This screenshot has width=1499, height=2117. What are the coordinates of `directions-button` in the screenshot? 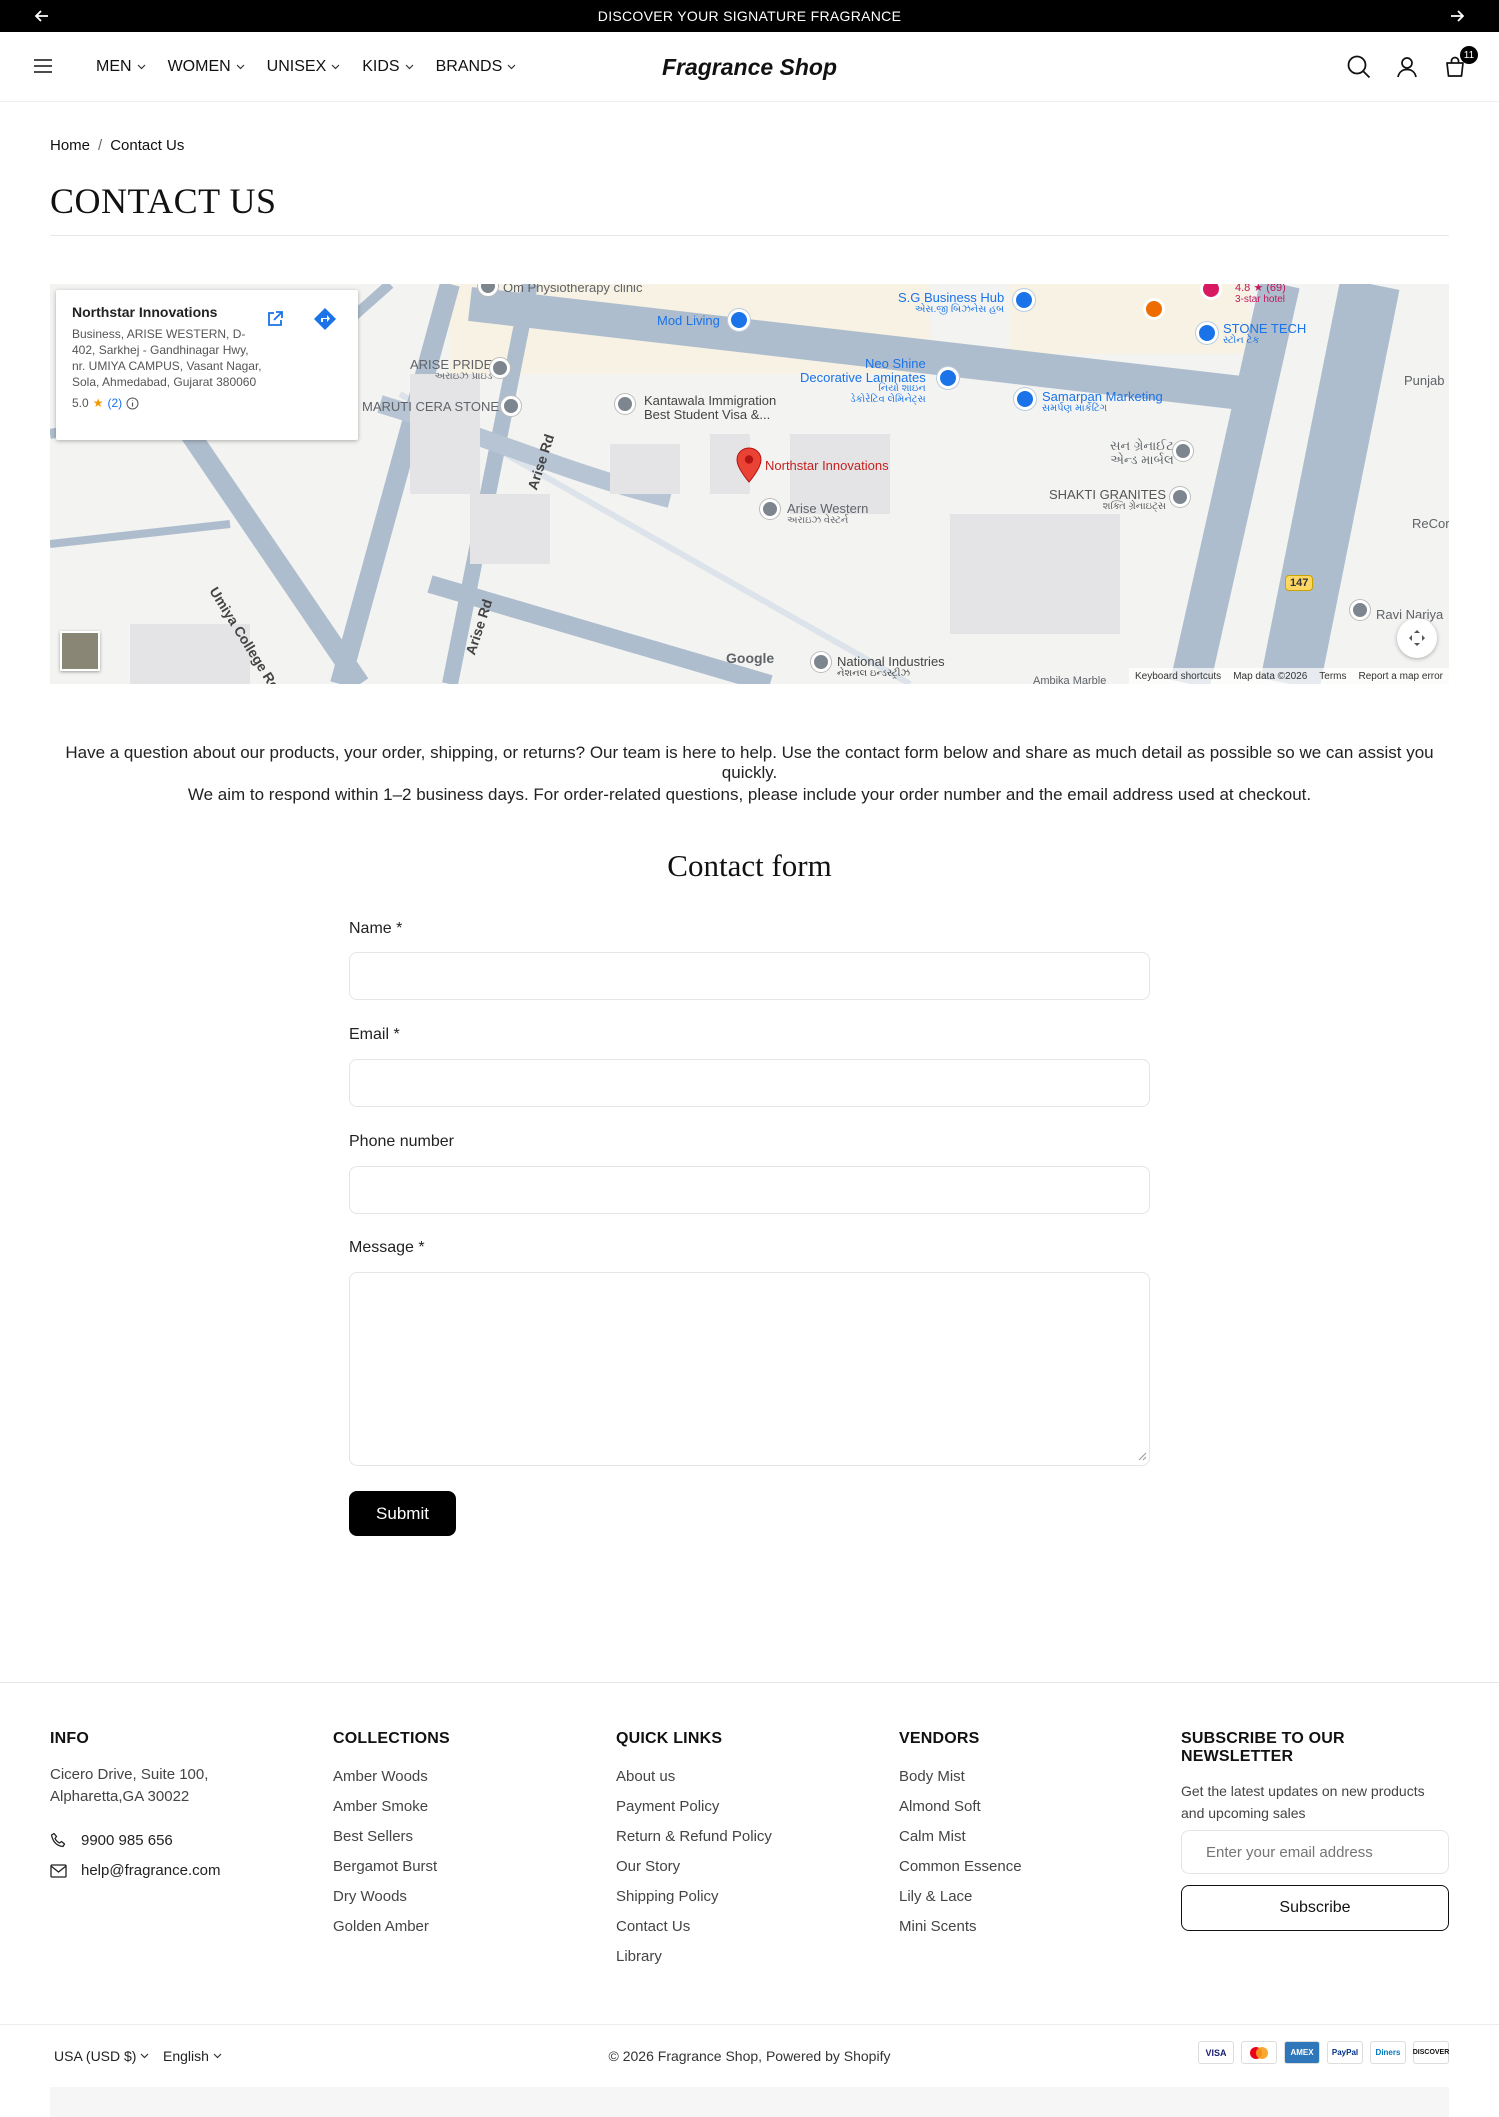 It's located at (325, 319).